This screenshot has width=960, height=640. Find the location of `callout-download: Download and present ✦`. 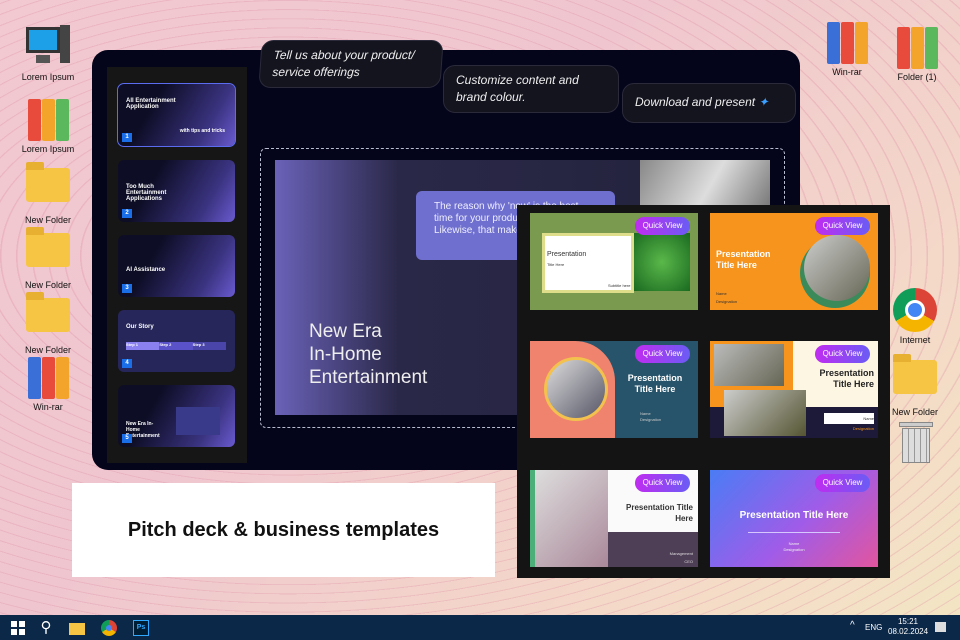

callout-download: Download and present ✦ is located at coordinates (709, 103).